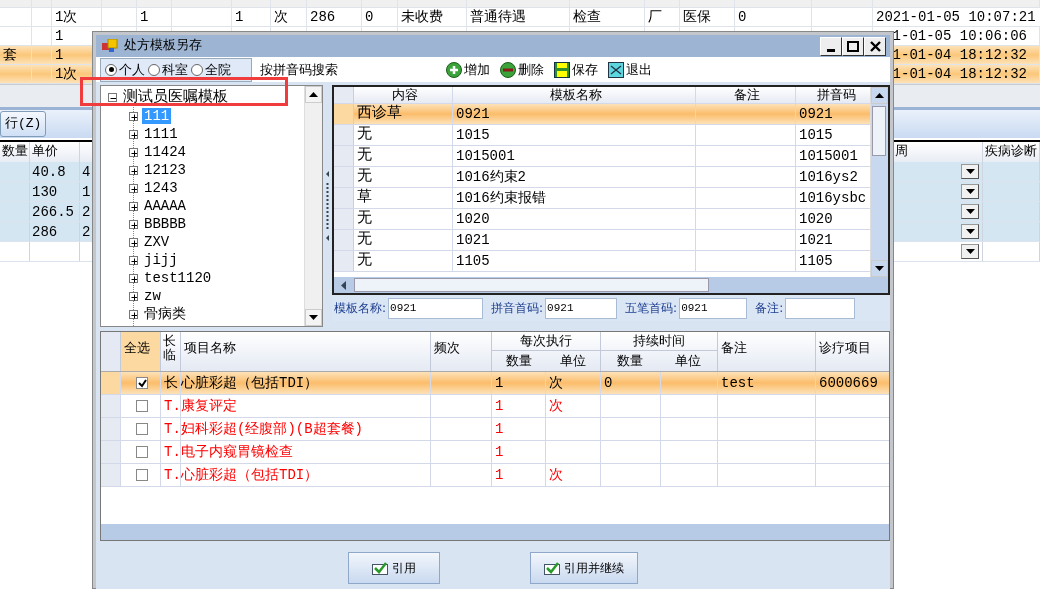 The width and height of the screenshot is (1040, 594). I want to click on table-row: 草 1016约束报错 1016ysbc, so click(602, 198).